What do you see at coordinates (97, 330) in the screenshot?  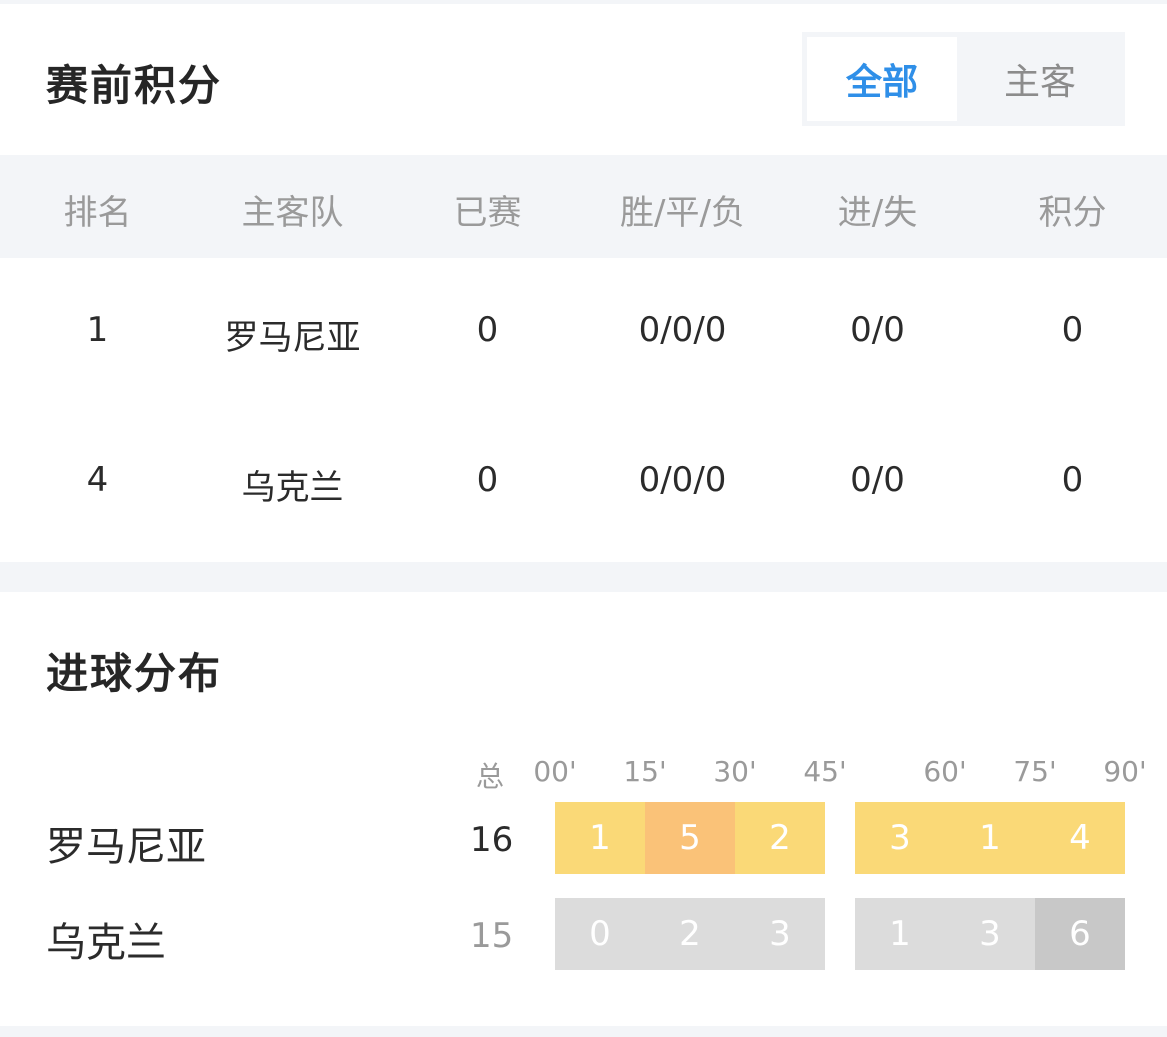 I see `row-rank: 1` at bounding box center [97, 330].